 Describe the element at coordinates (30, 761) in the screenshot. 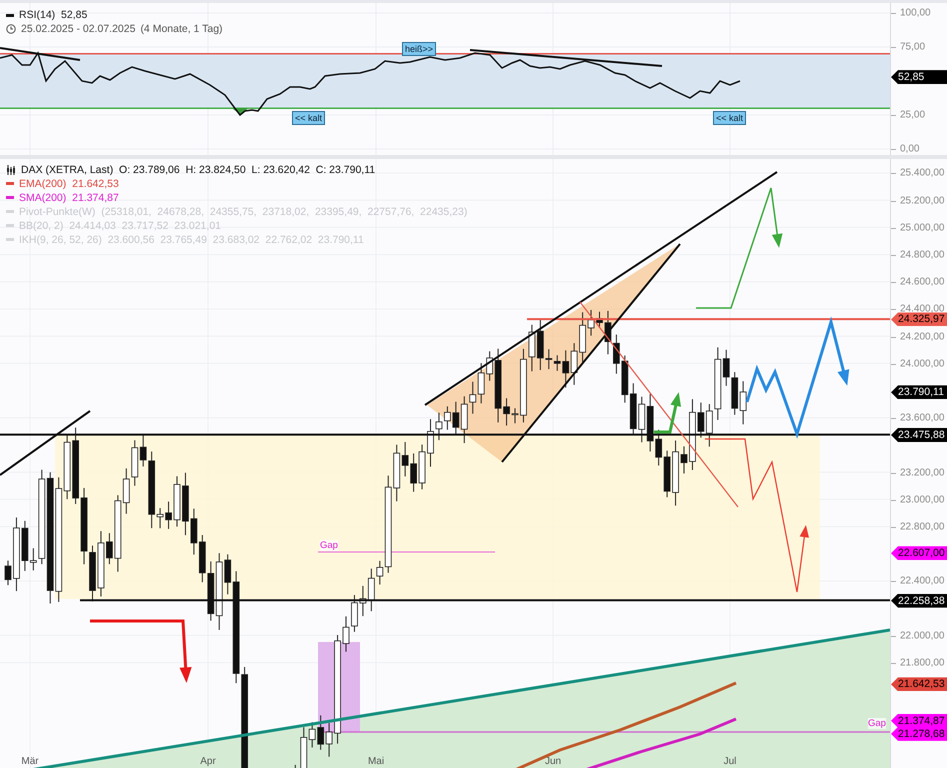

I see `date-tick-label: Mär` at that location.